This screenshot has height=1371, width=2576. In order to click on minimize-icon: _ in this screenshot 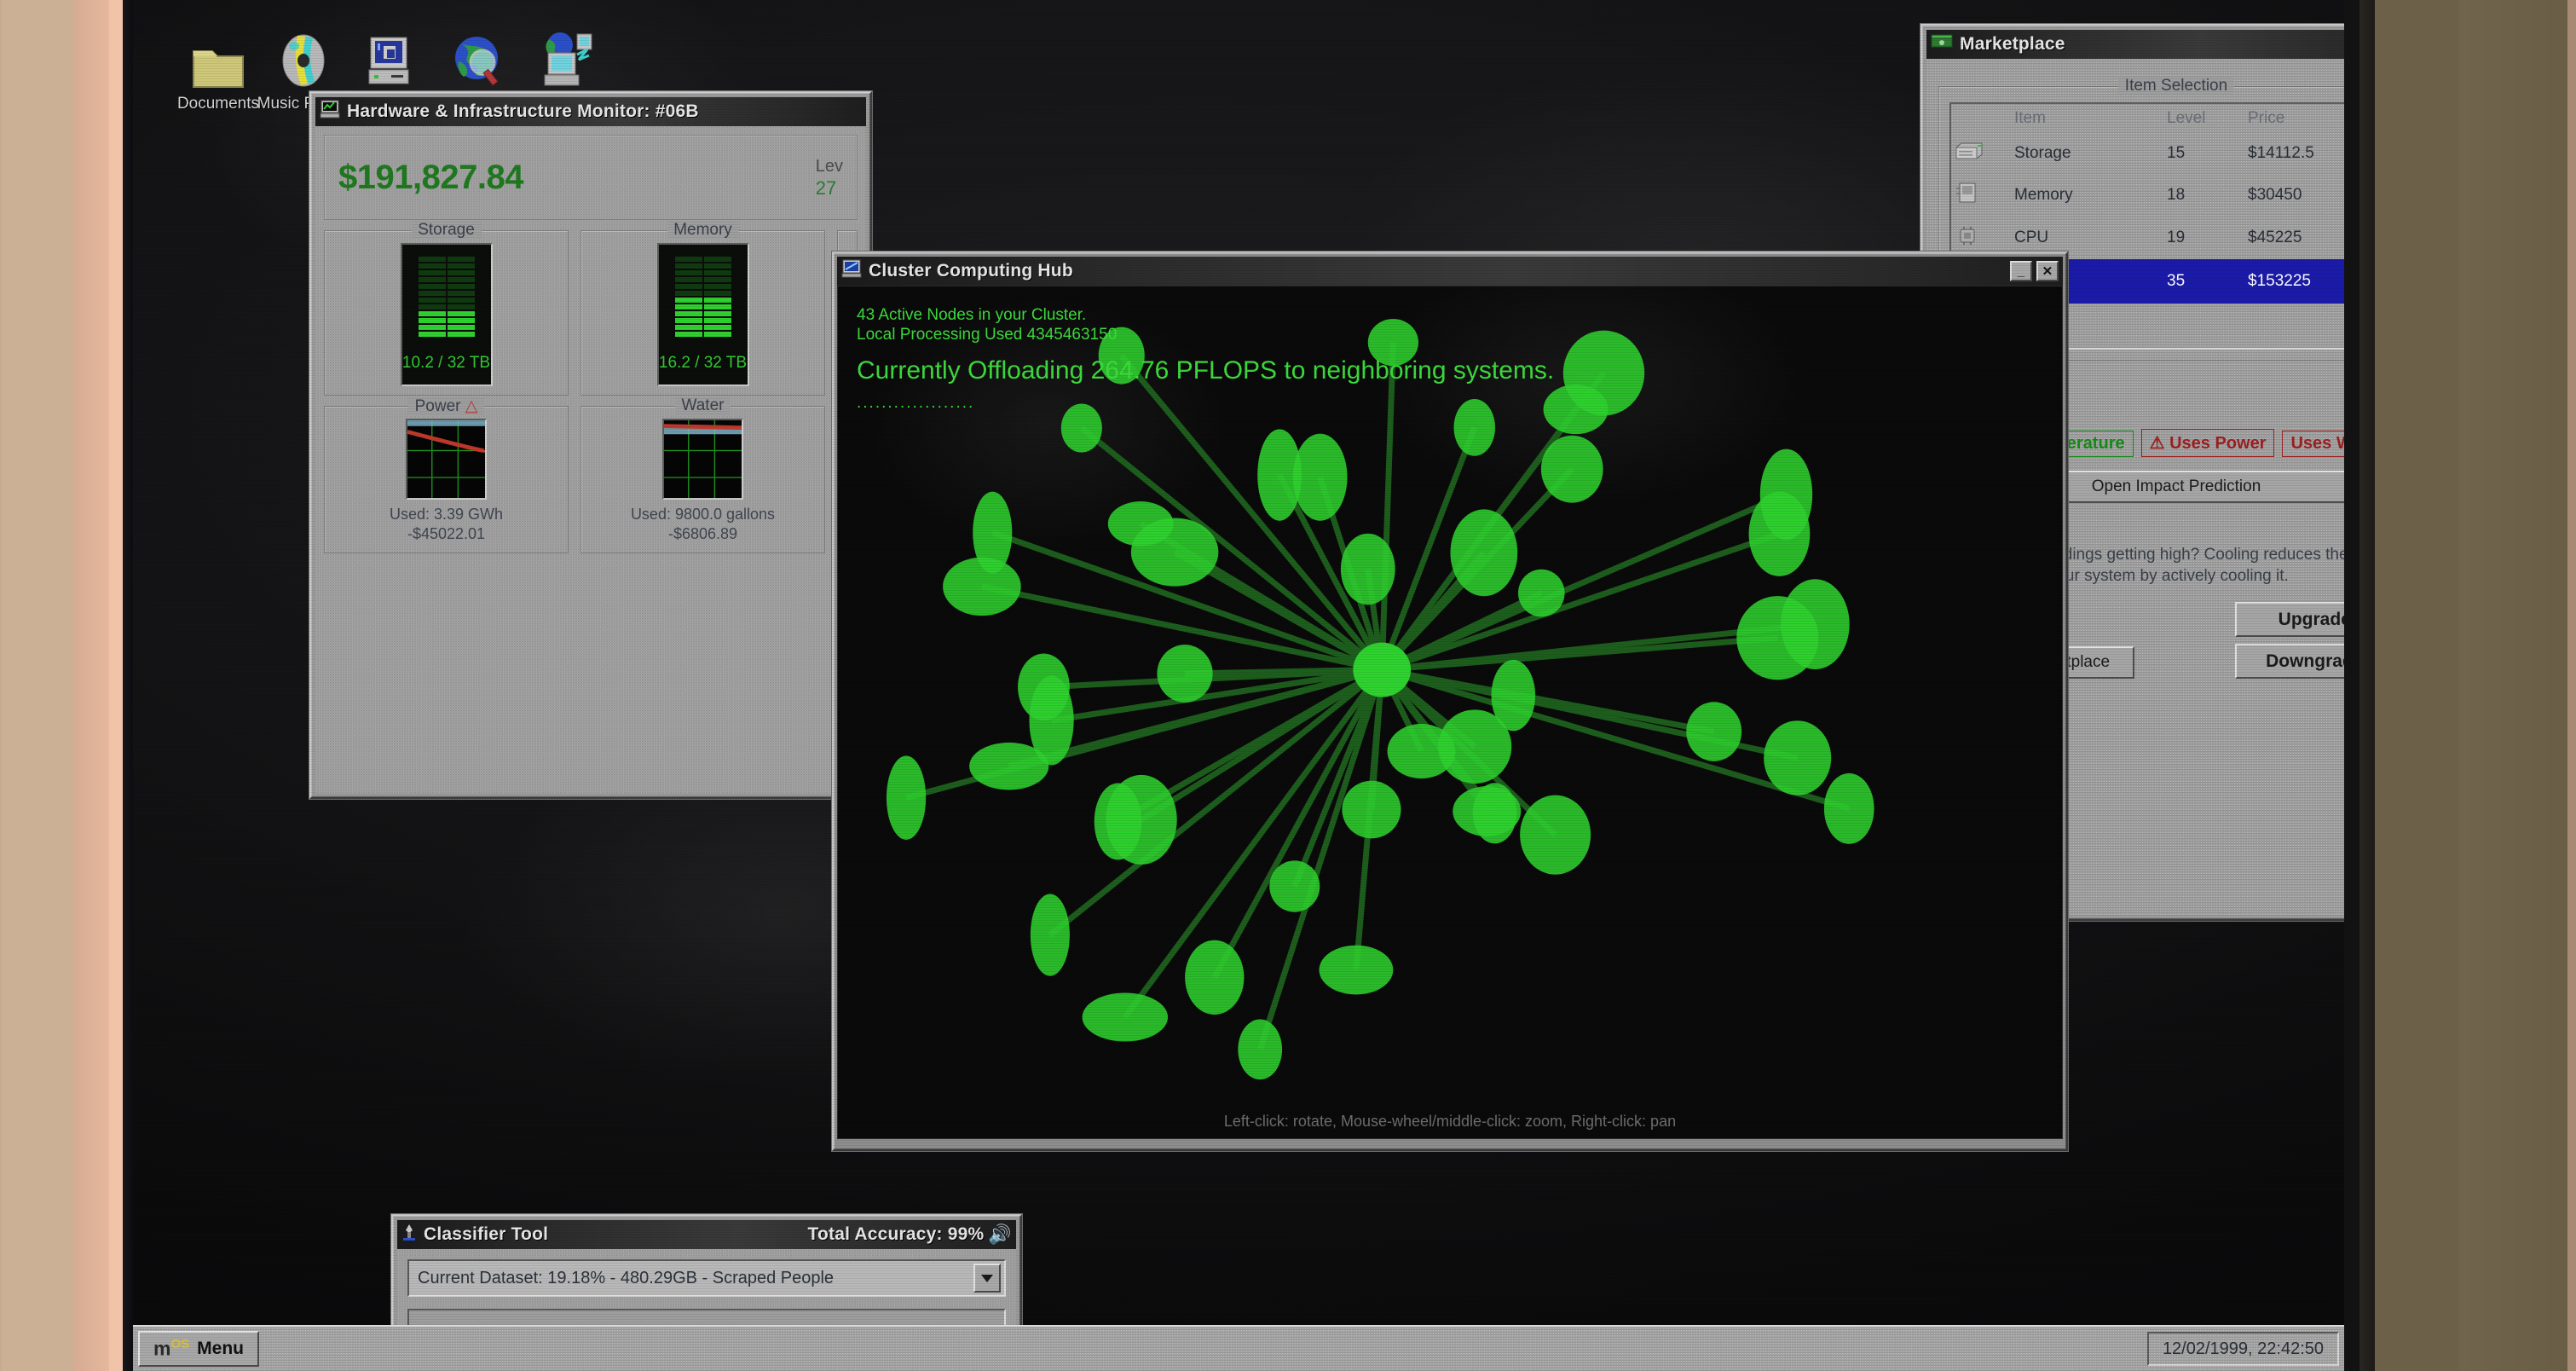, I will do `click(2021, 271)`.